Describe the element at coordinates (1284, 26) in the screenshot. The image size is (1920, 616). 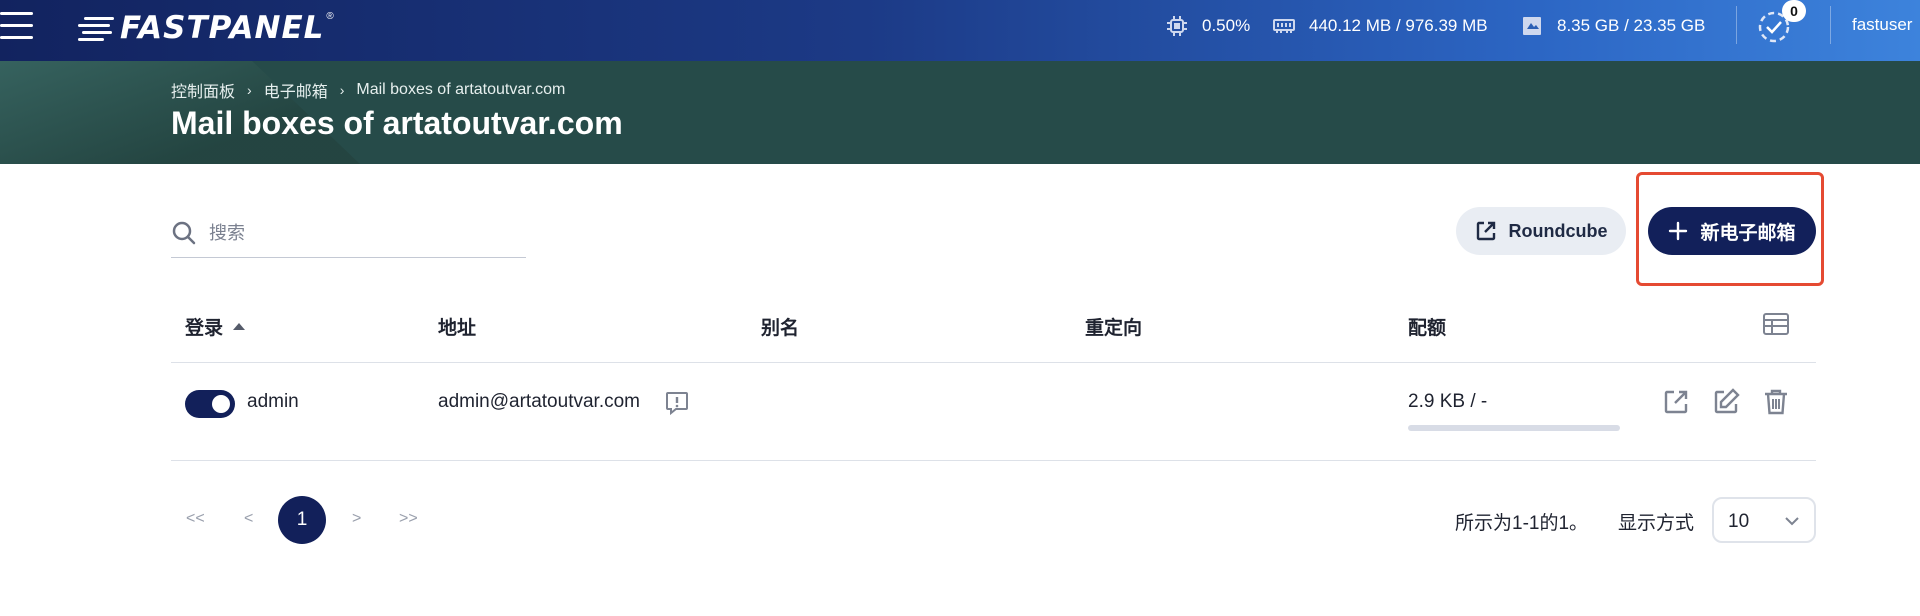
I see `memory-icon` at that location.